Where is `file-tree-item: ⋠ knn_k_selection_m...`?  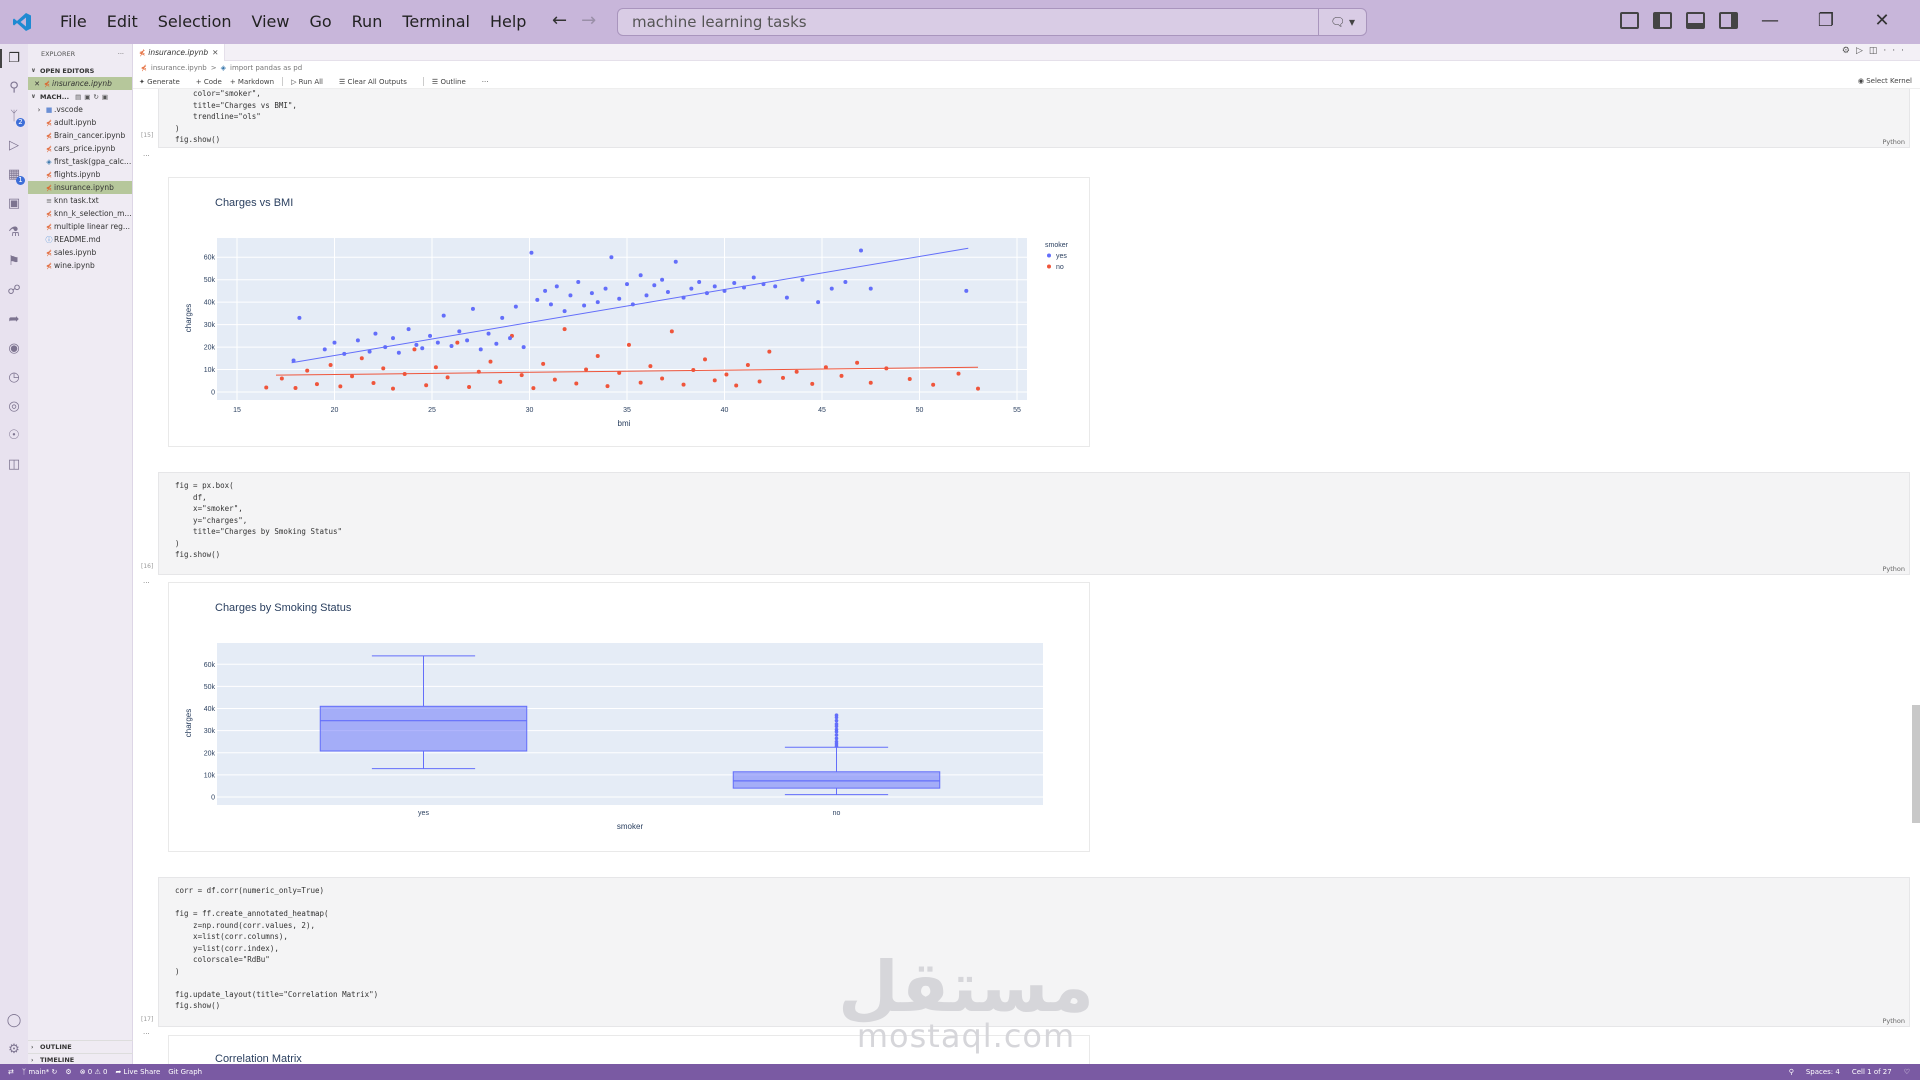 file-tree-item: ⋠ knn_k_selection_m... is located at coordinates (80, 213).